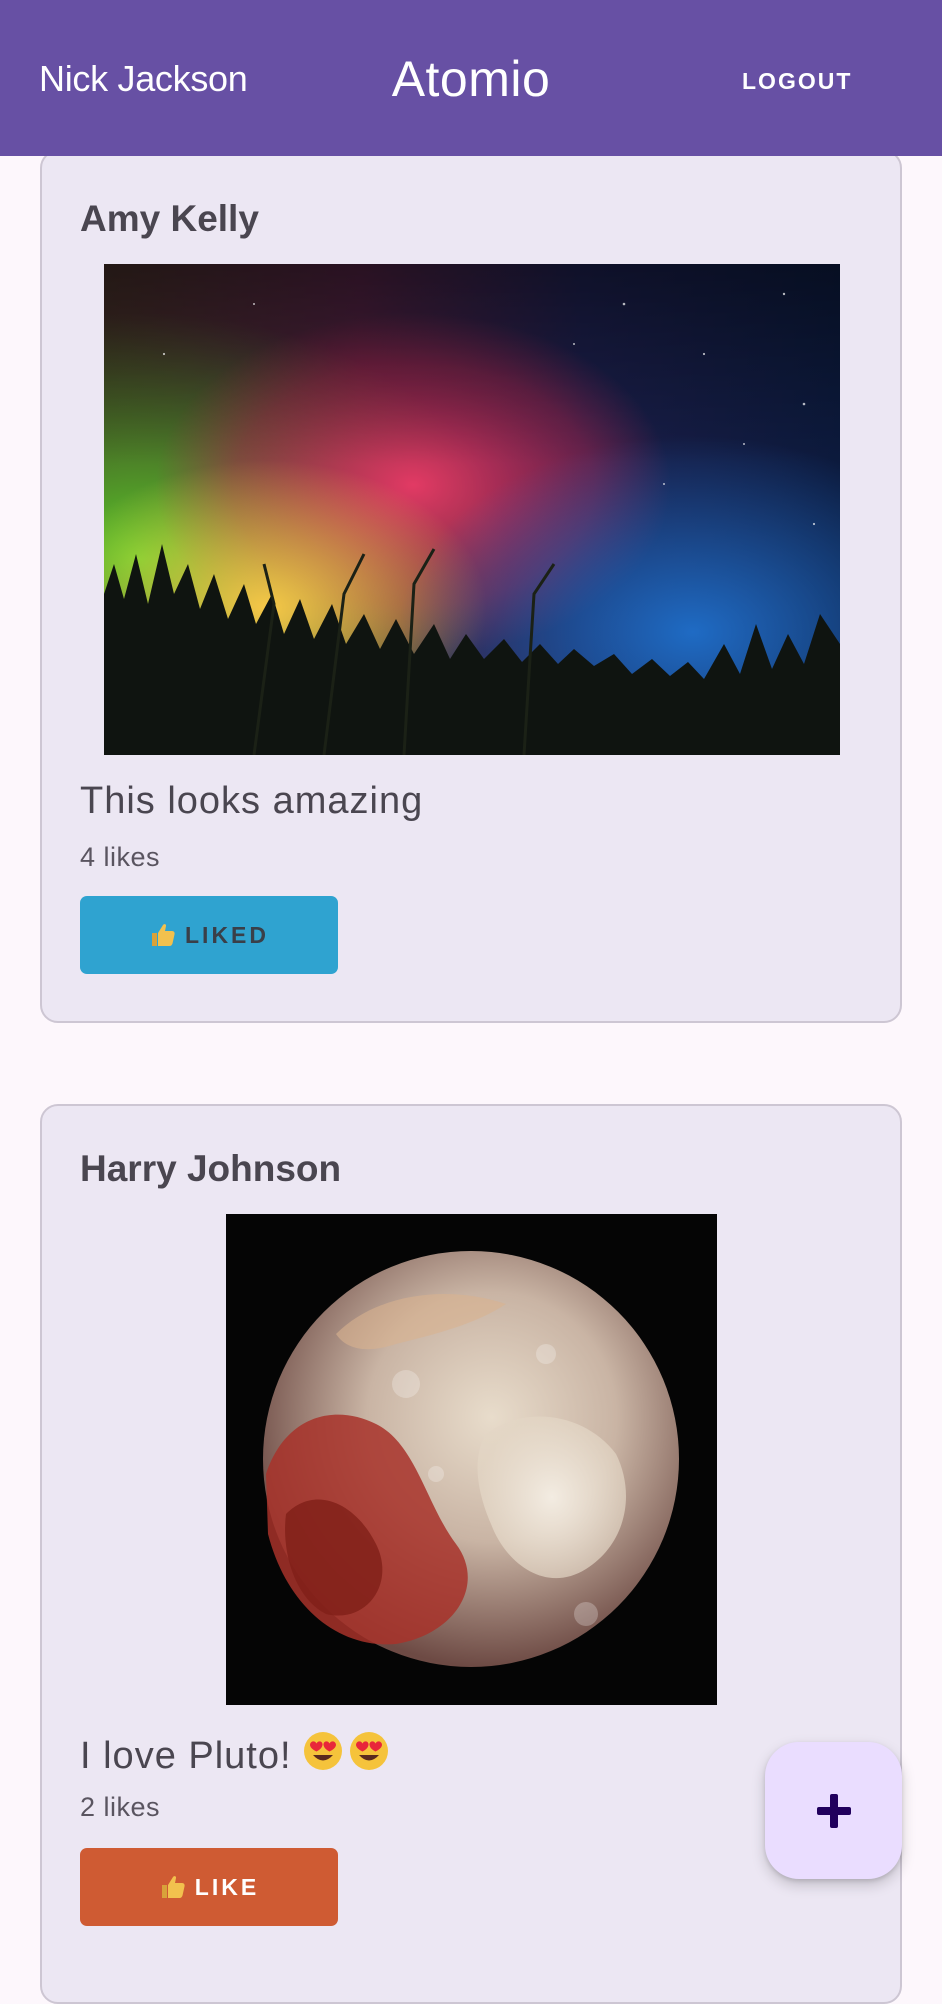 The height and width of the screenshot is (2004, 942). I want to click on heart-eyes-emoji, so click(346, 1751).